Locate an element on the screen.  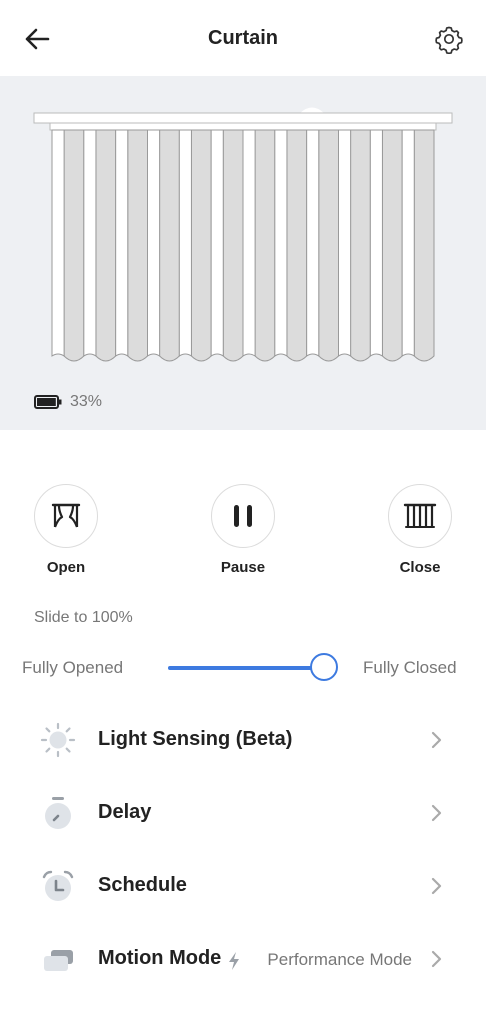
pause-label: Pause is located at coordinates (243, 567).